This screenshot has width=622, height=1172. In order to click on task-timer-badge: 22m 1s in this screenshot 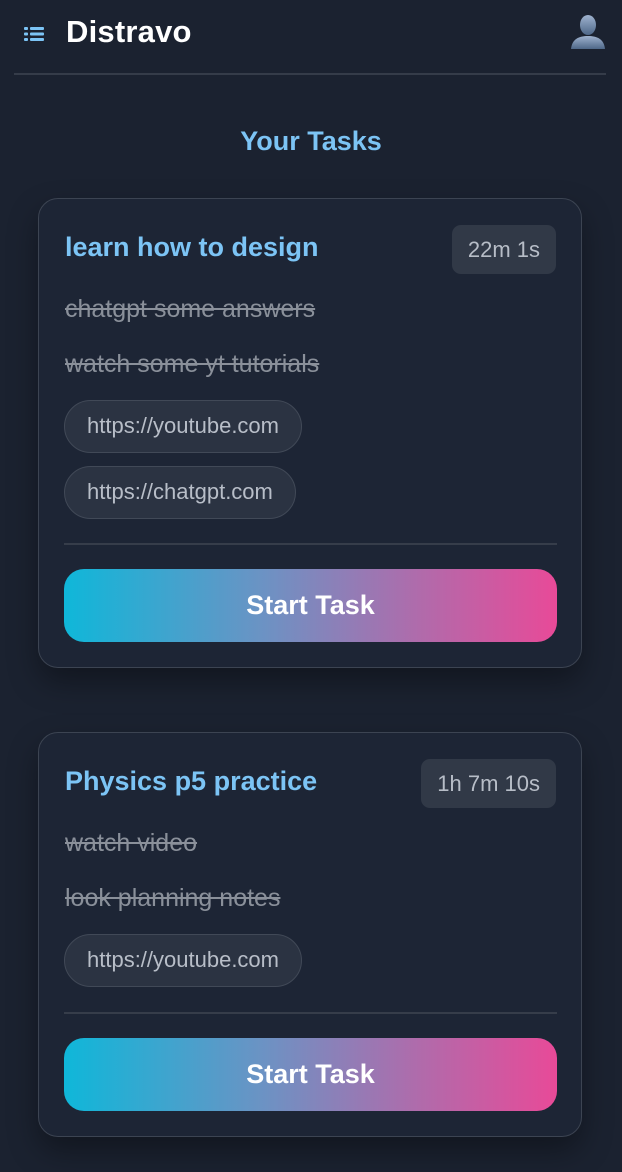, I will do `click(503, 249)`.